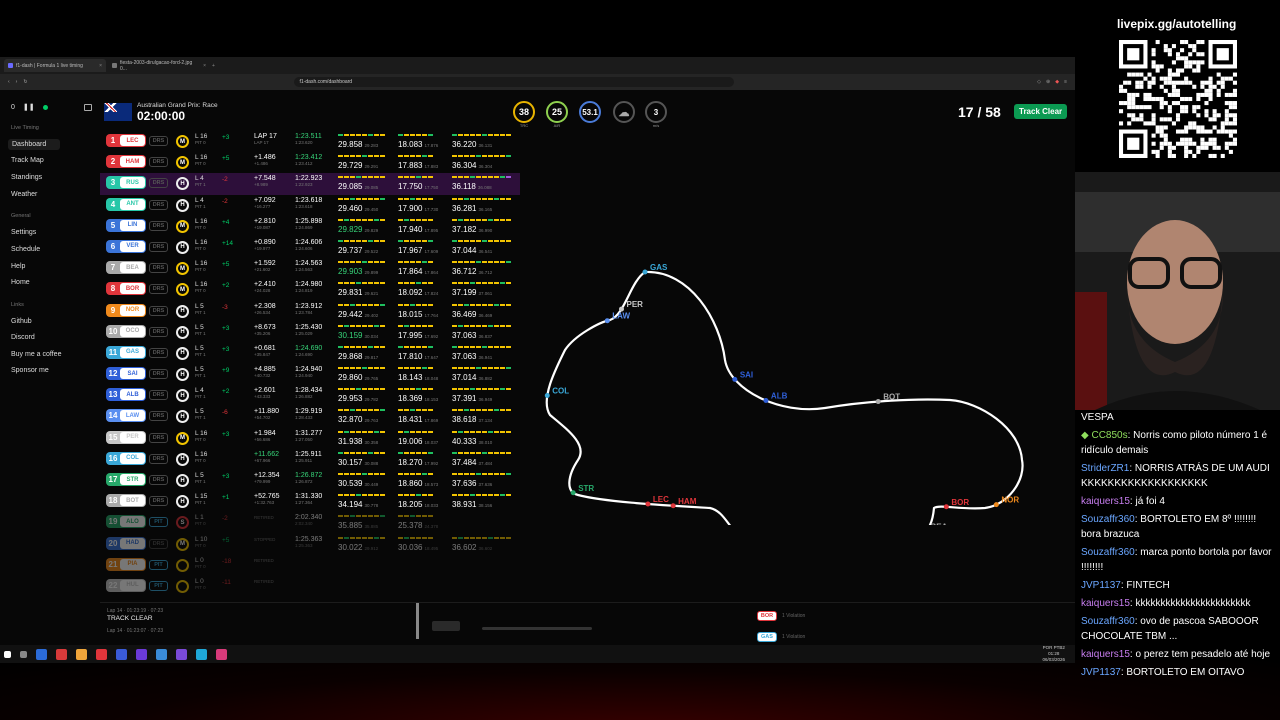 This screenshot has width=1280, height=720. Describe the element at coordinates (81, 654) in the screenshot. I see `explorer-icon` at that location.